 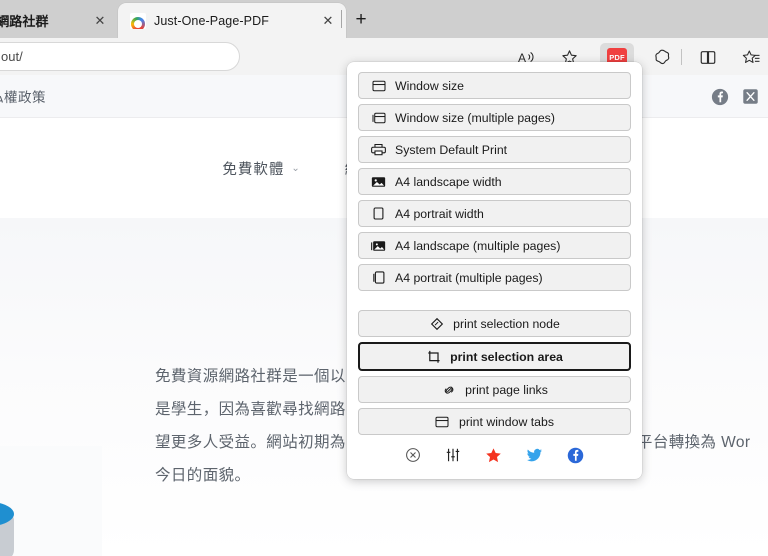 I want to click on image-landscape-stacked-icon, so click(x=378, y=245).